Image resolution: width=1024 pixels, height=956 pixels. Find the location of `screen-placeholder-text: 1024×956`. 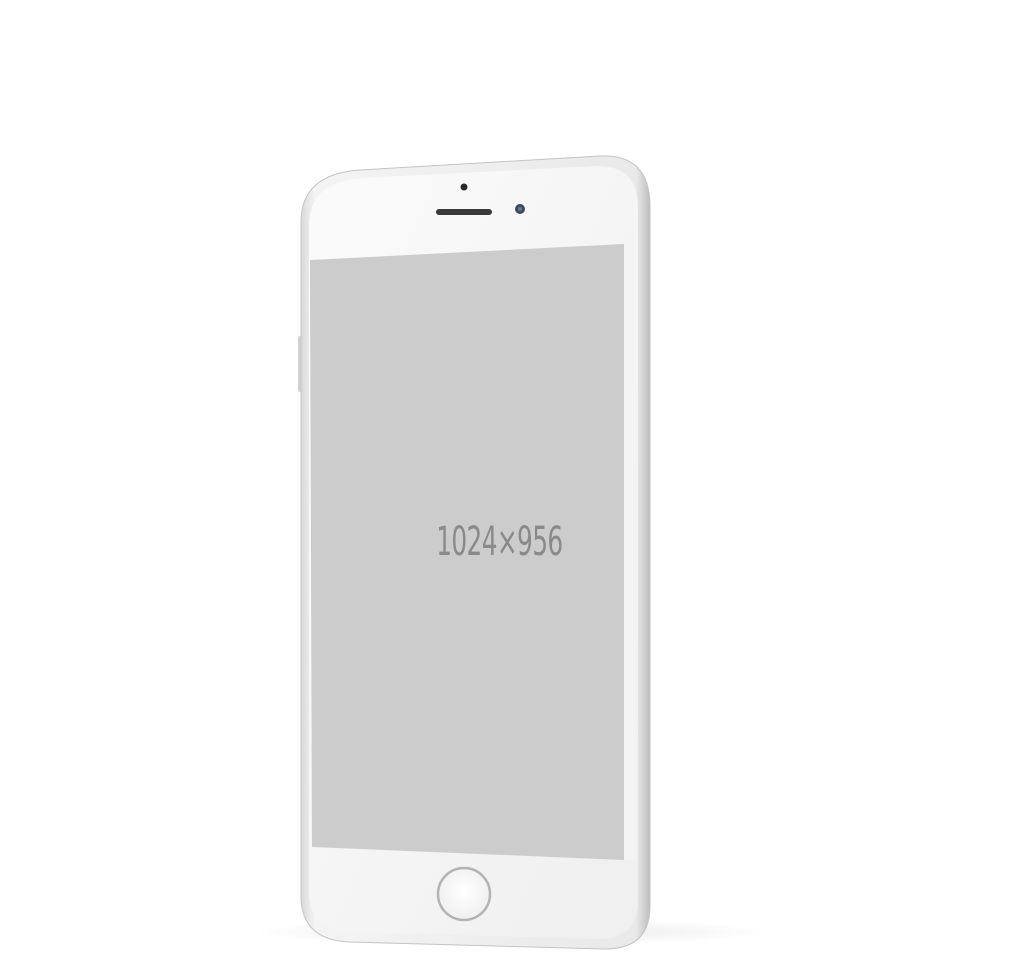

screen-placeholder-text: 1024×956 is located at coordinates (499, 542).